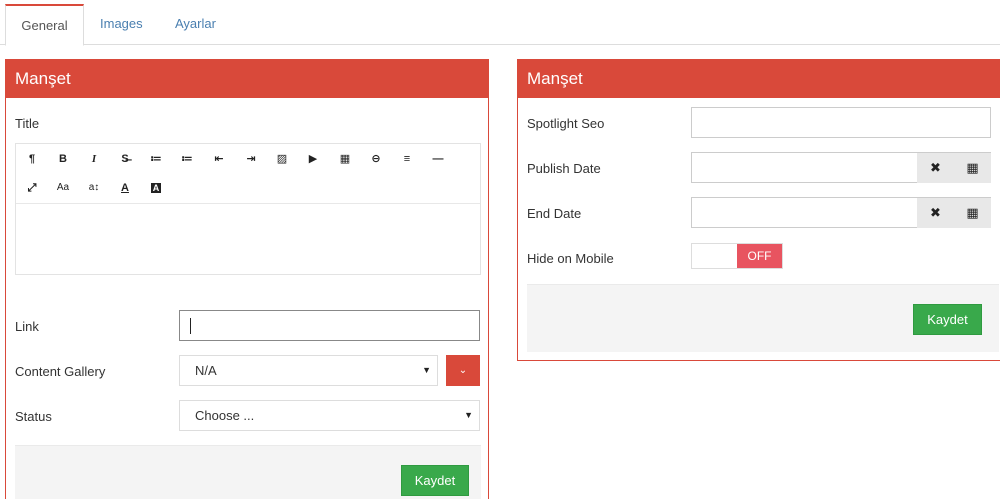 The width and height of the screenshot is (1000, 499). What do you see at coordinates (63, 159) in the screenshot?
I see `bold-icon: B` at bounding box center [63, 159].